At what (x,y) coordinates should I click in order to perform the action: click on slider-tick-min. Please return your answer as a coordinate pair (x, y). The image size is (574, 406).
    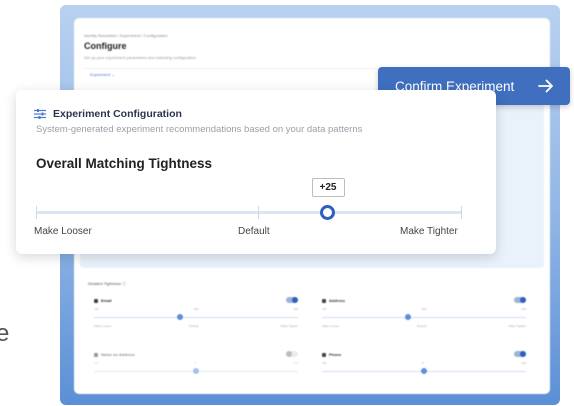
    Looking at the image, I should click on (36, 212).